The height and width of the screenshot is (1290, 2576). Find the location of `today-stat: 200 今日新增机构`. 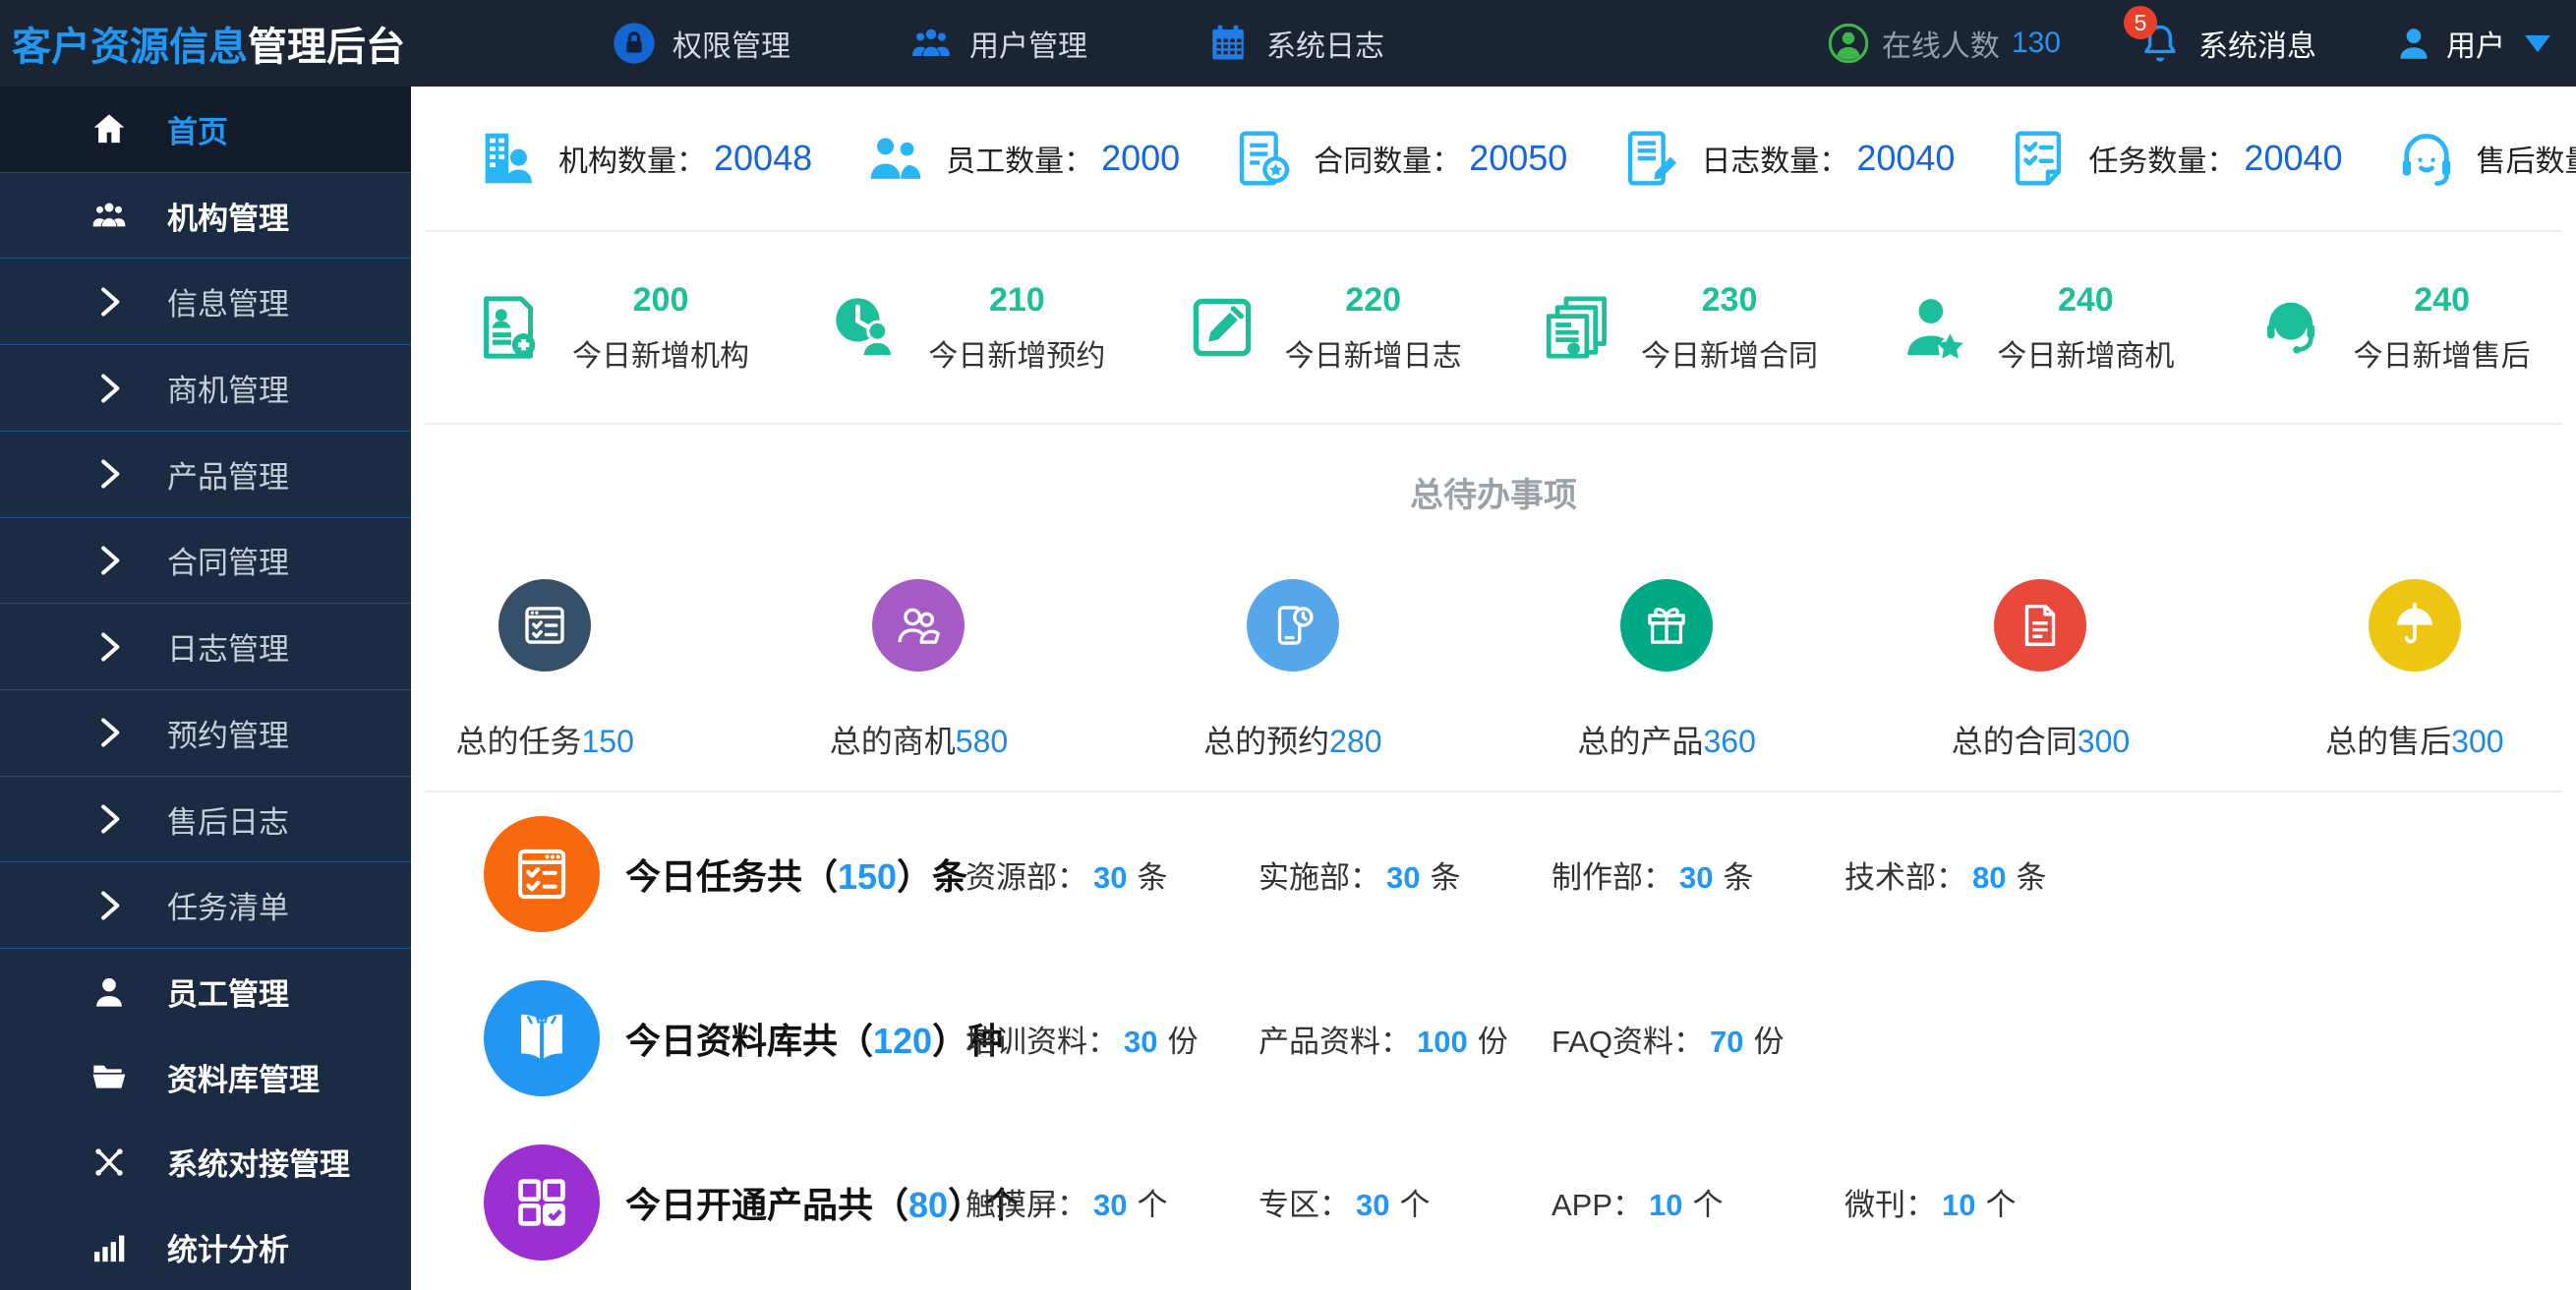

today-stat: 200 今日新增机构 is located at coordinates (603, 328).